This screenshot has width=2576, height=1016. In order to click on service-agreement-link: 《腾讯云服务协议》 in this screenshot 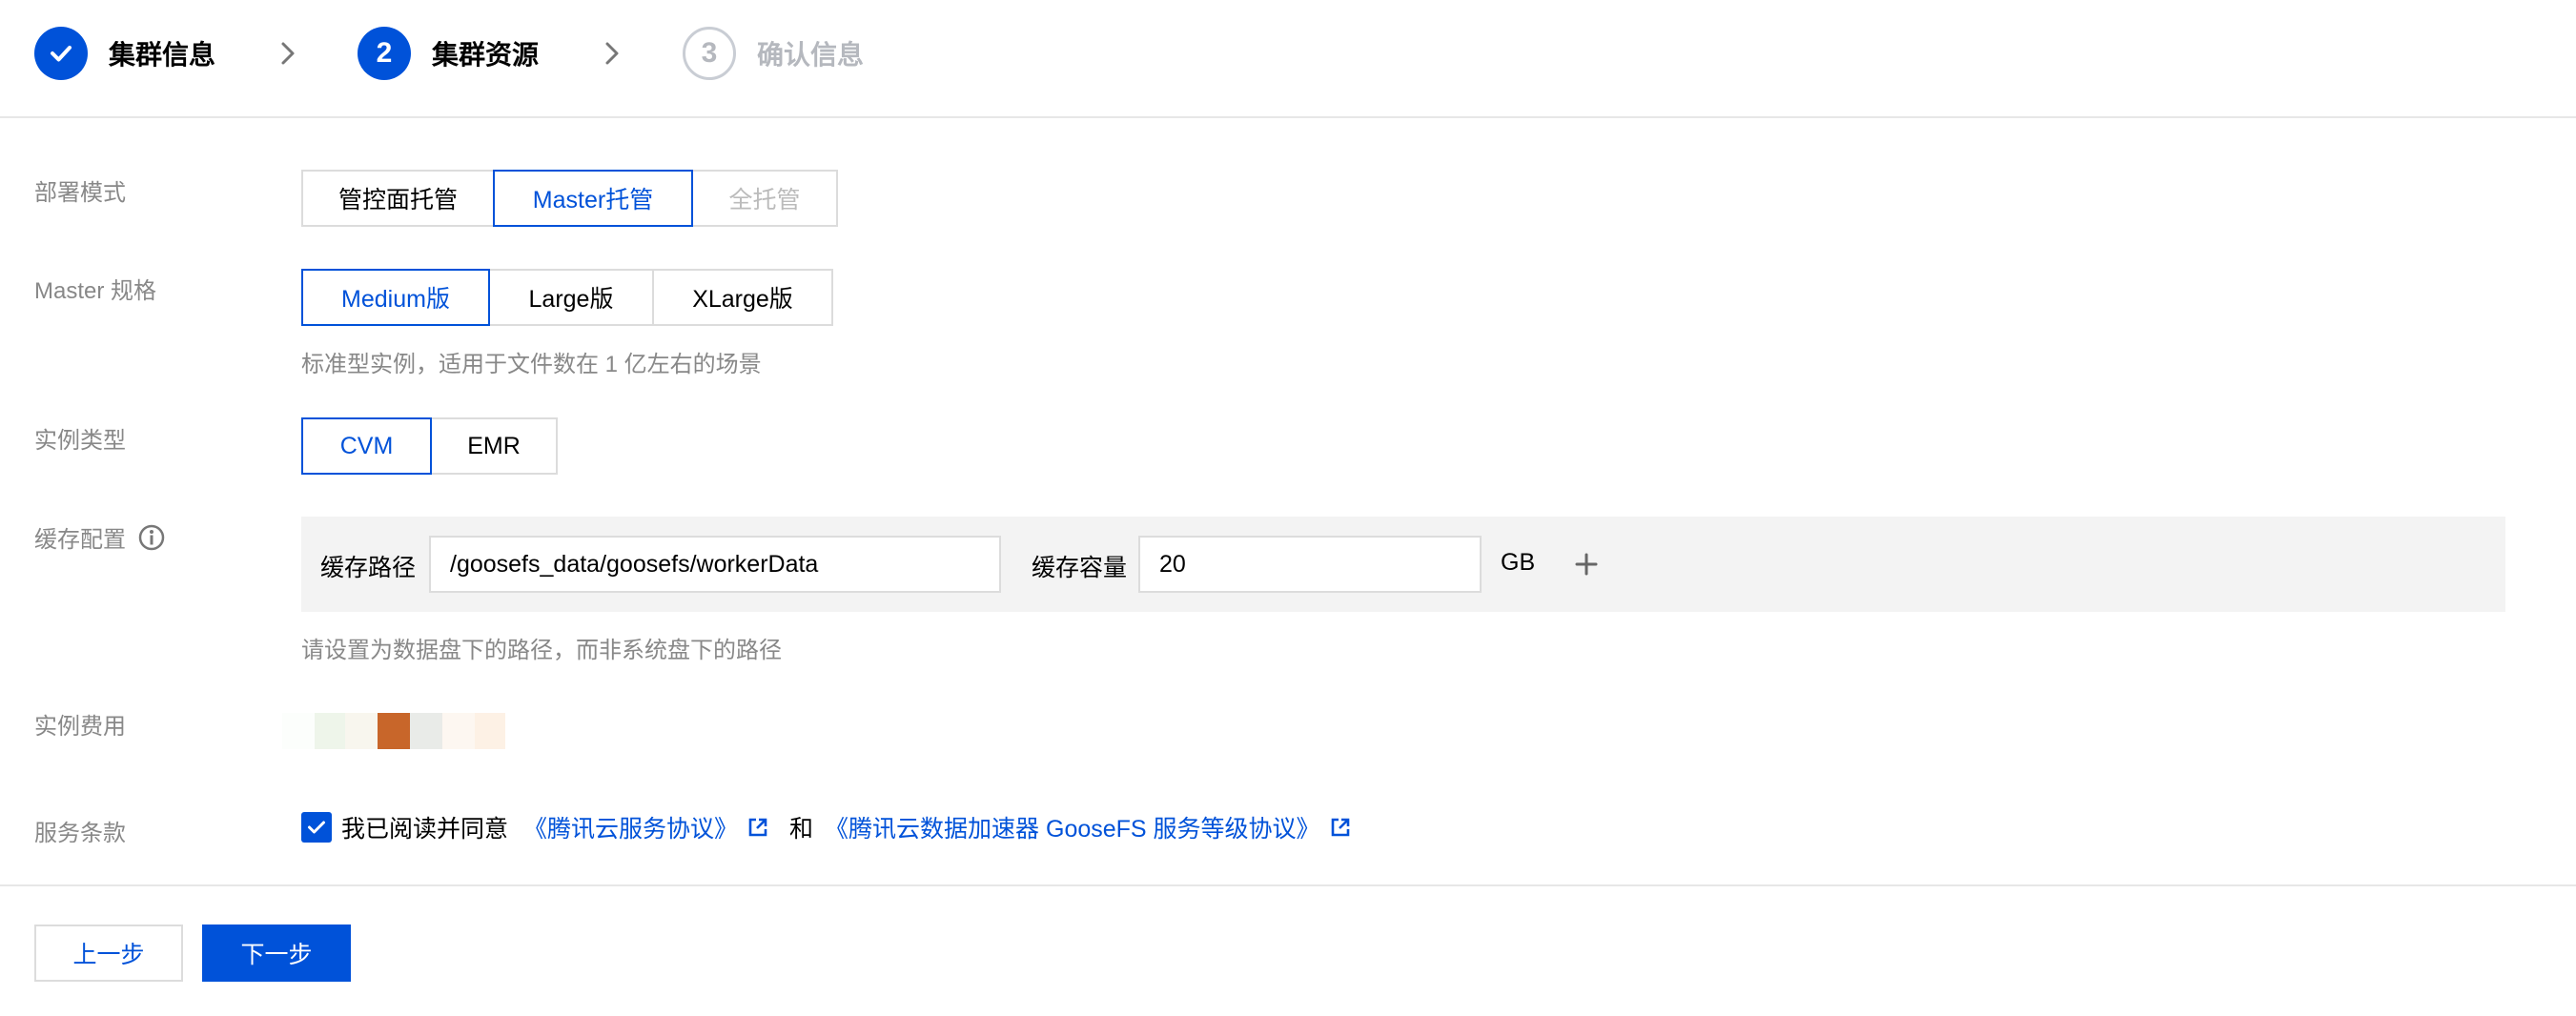, I will do `click(630, 827)`.